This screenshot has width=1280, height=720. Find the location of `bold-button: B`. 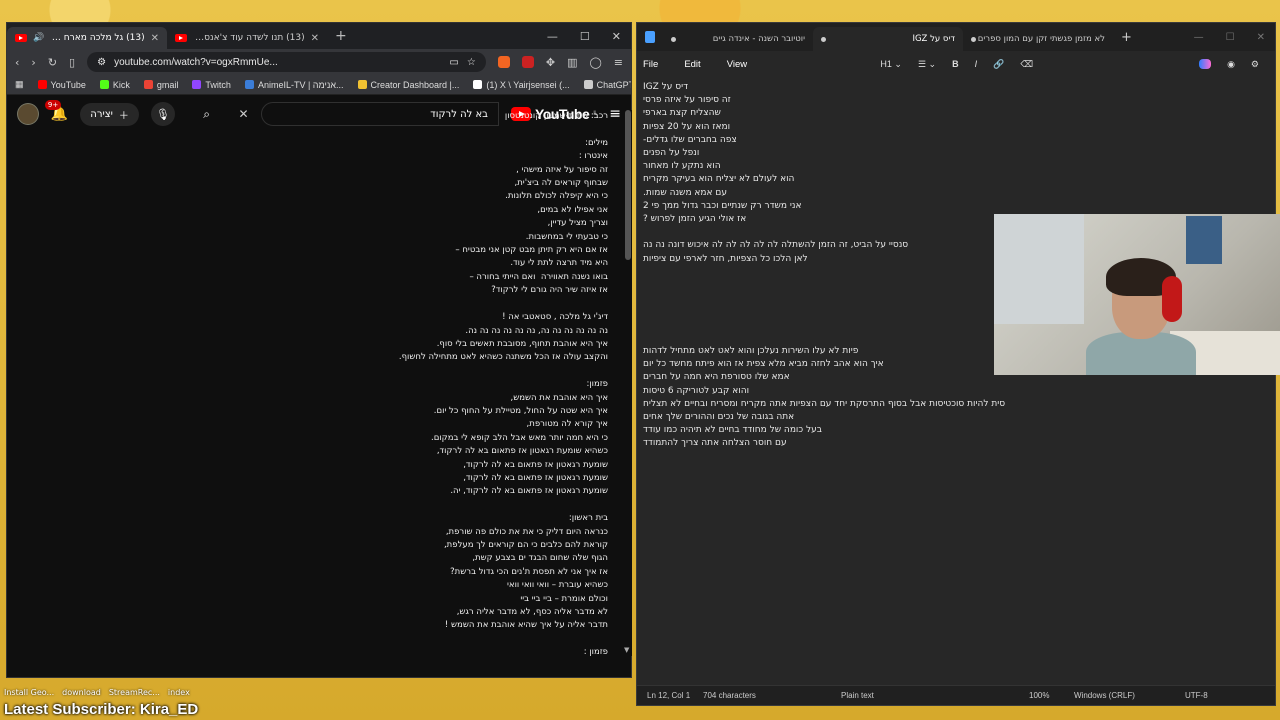

bold-button: B is located at coordinates (955, 64).